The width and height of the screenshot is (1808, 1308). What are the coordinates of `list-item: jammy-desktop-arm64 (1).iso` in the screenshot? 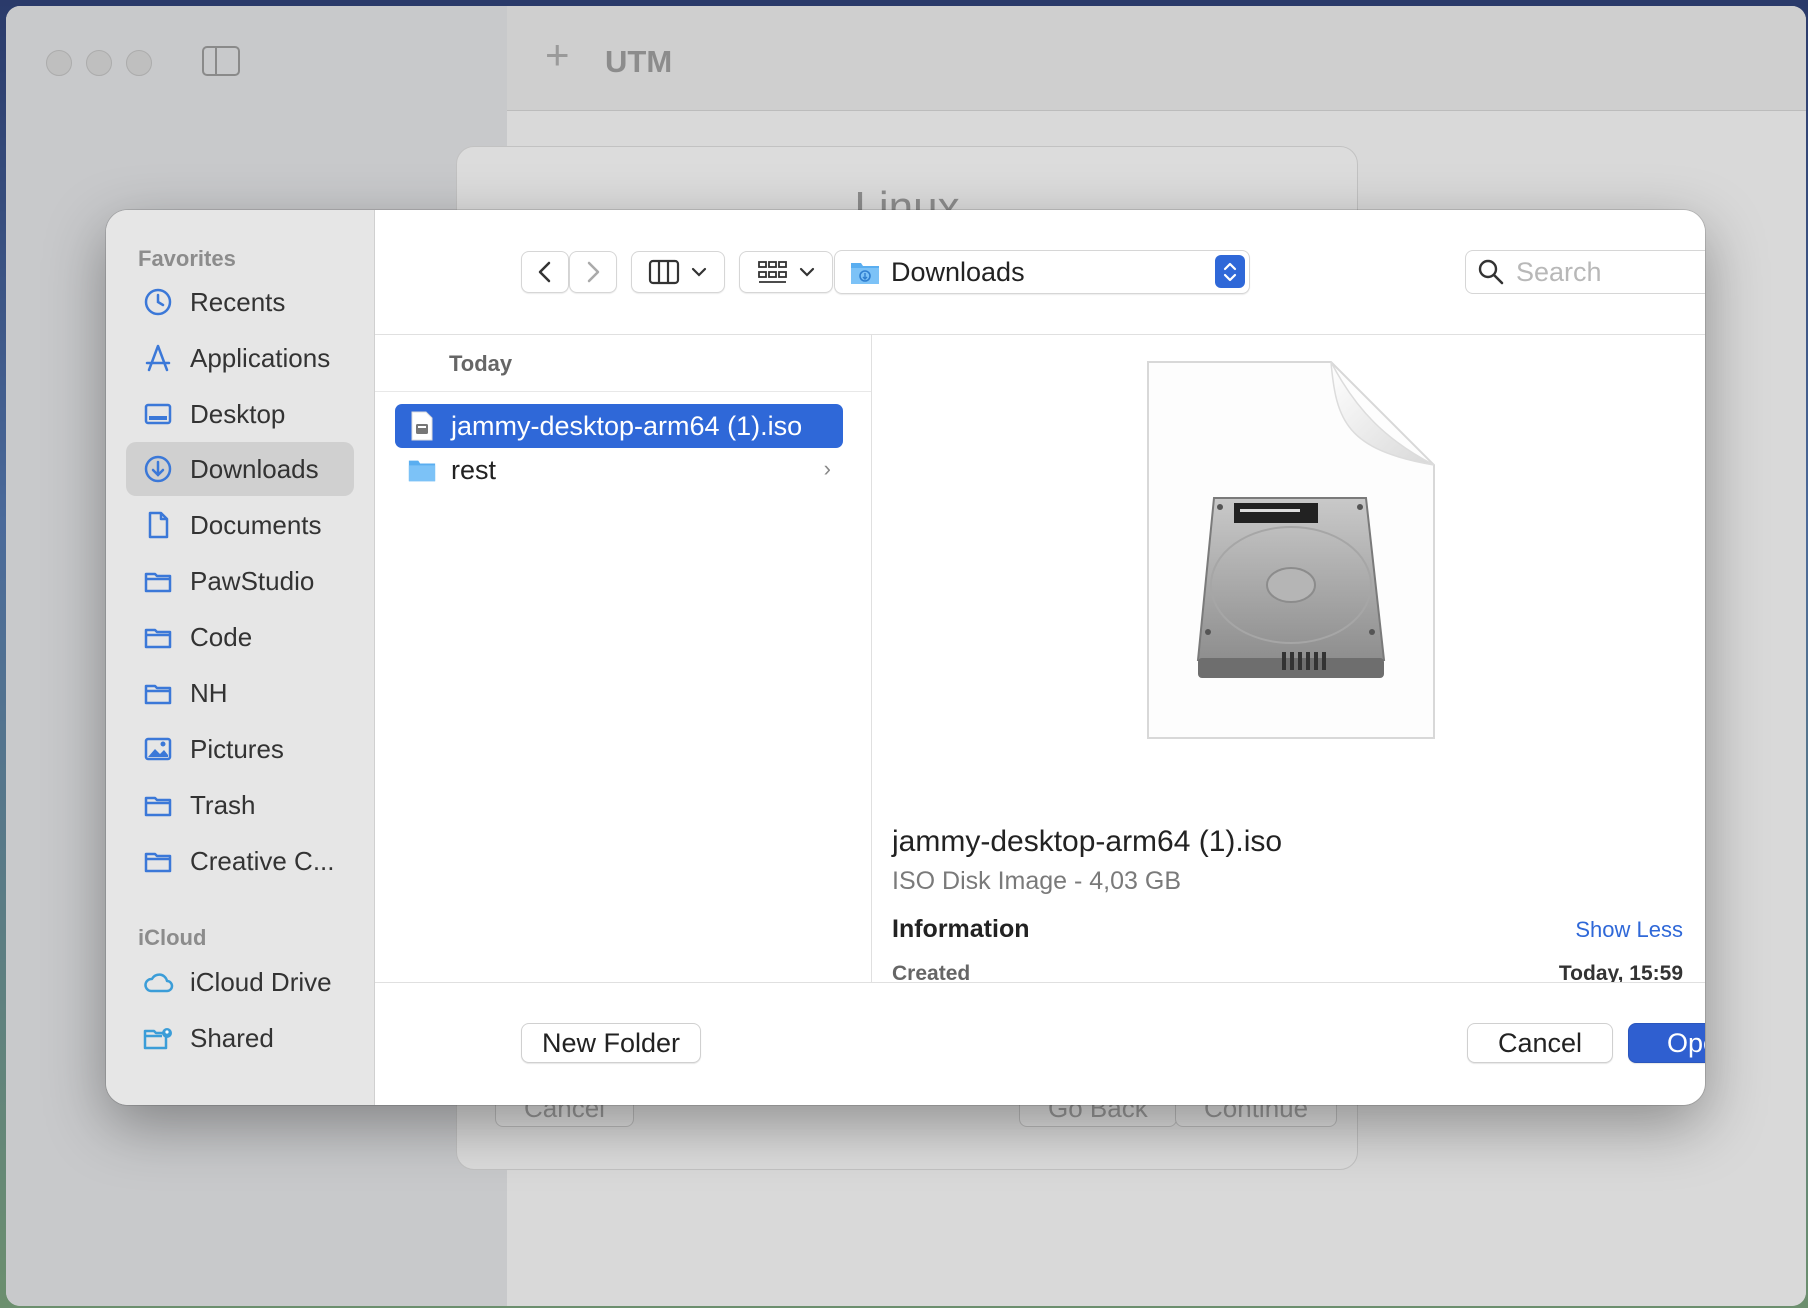 It's located at (619, 426).